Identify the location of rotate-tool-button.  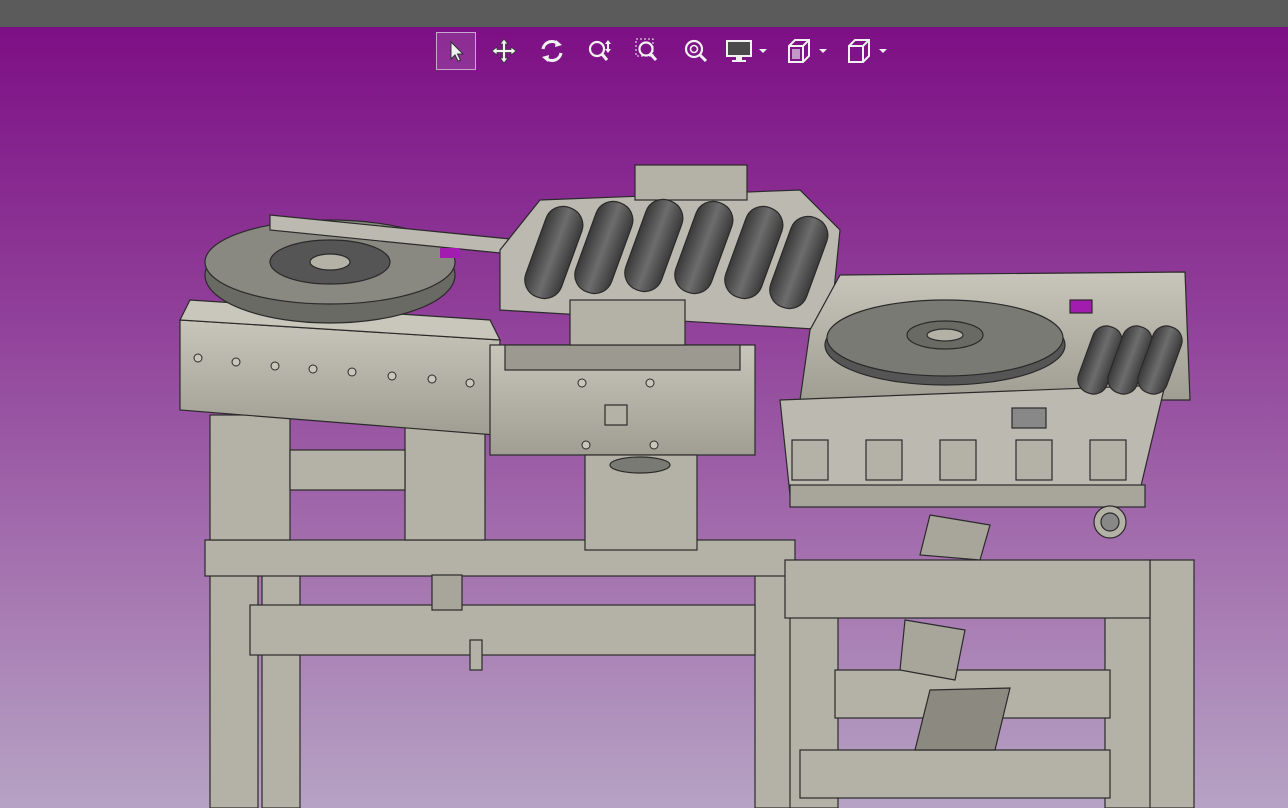
(552, 51).